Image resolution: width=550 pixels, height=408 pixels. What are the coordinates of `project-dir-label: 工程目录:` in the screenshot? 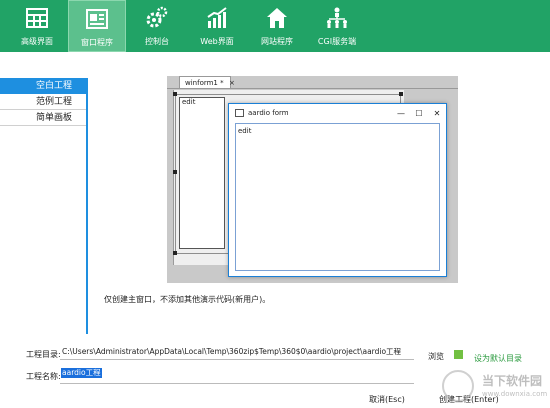 It's located at (43, 354).